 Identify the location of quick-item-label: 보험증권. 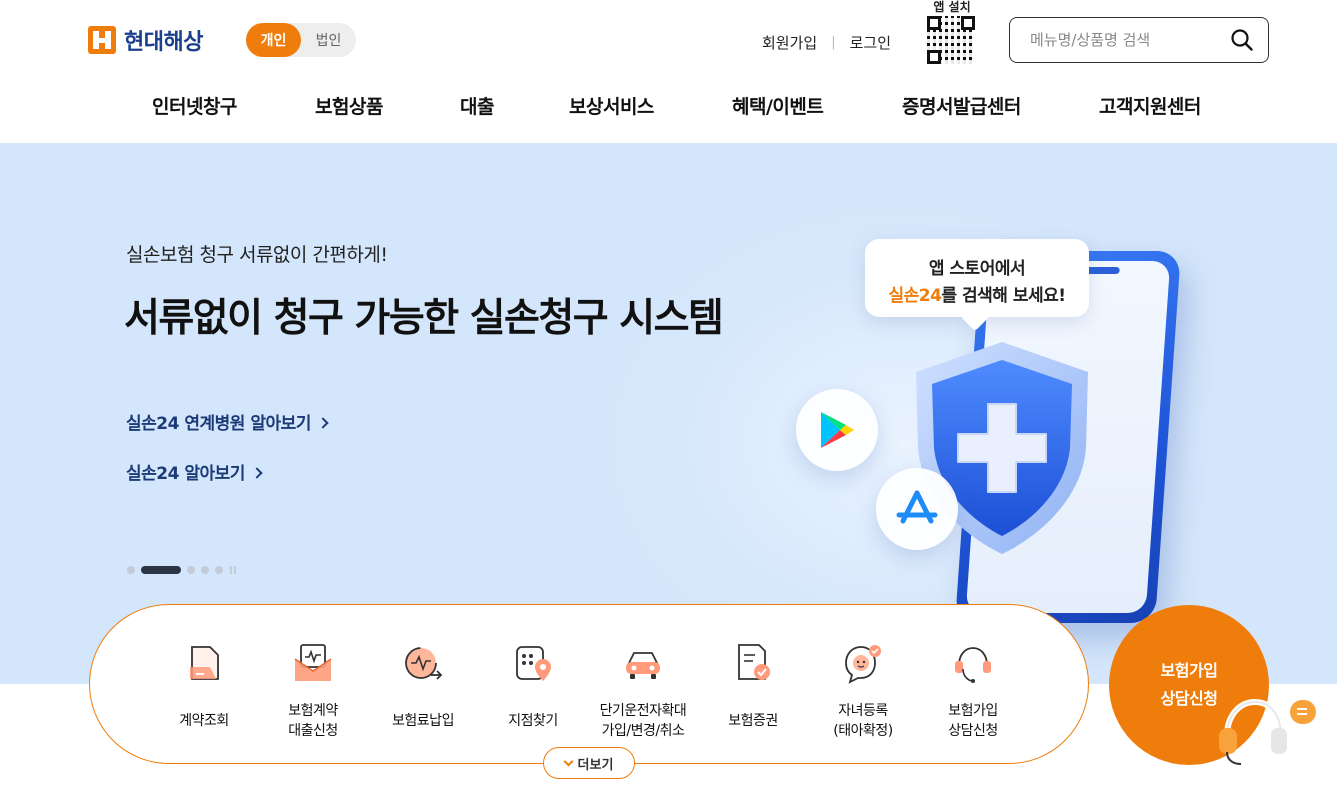
(753, 721).